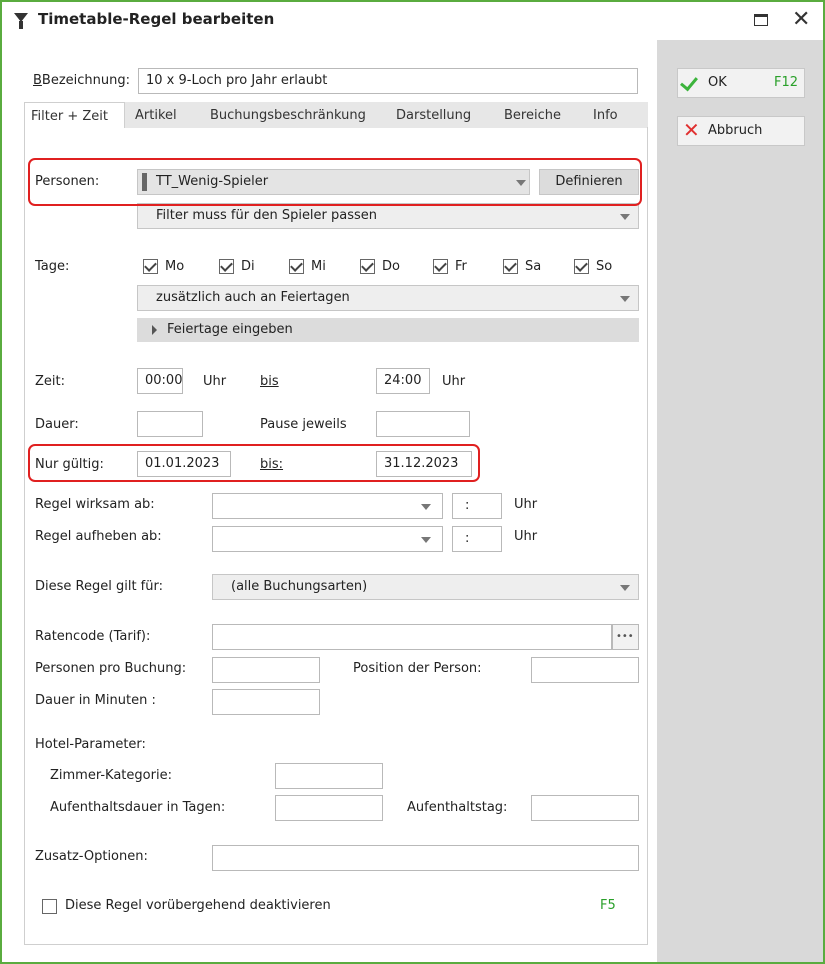 This screenshot has height=964, width=825. What do you see at coordinates (477, 506) in the screenshot?
I see `wirksam-time-input: :` at bounding box center [477, 506].